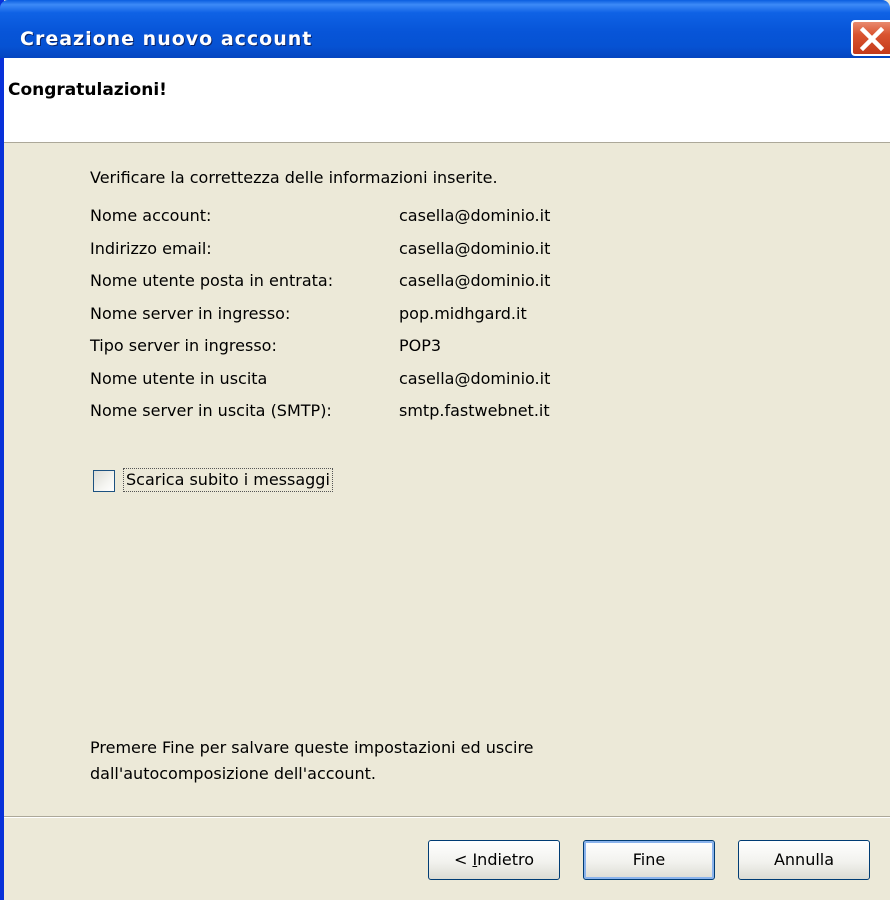 The height and width of the screenshot is (900, 890). I want to click on back-button-rest: ndietro, so click(506, 859).